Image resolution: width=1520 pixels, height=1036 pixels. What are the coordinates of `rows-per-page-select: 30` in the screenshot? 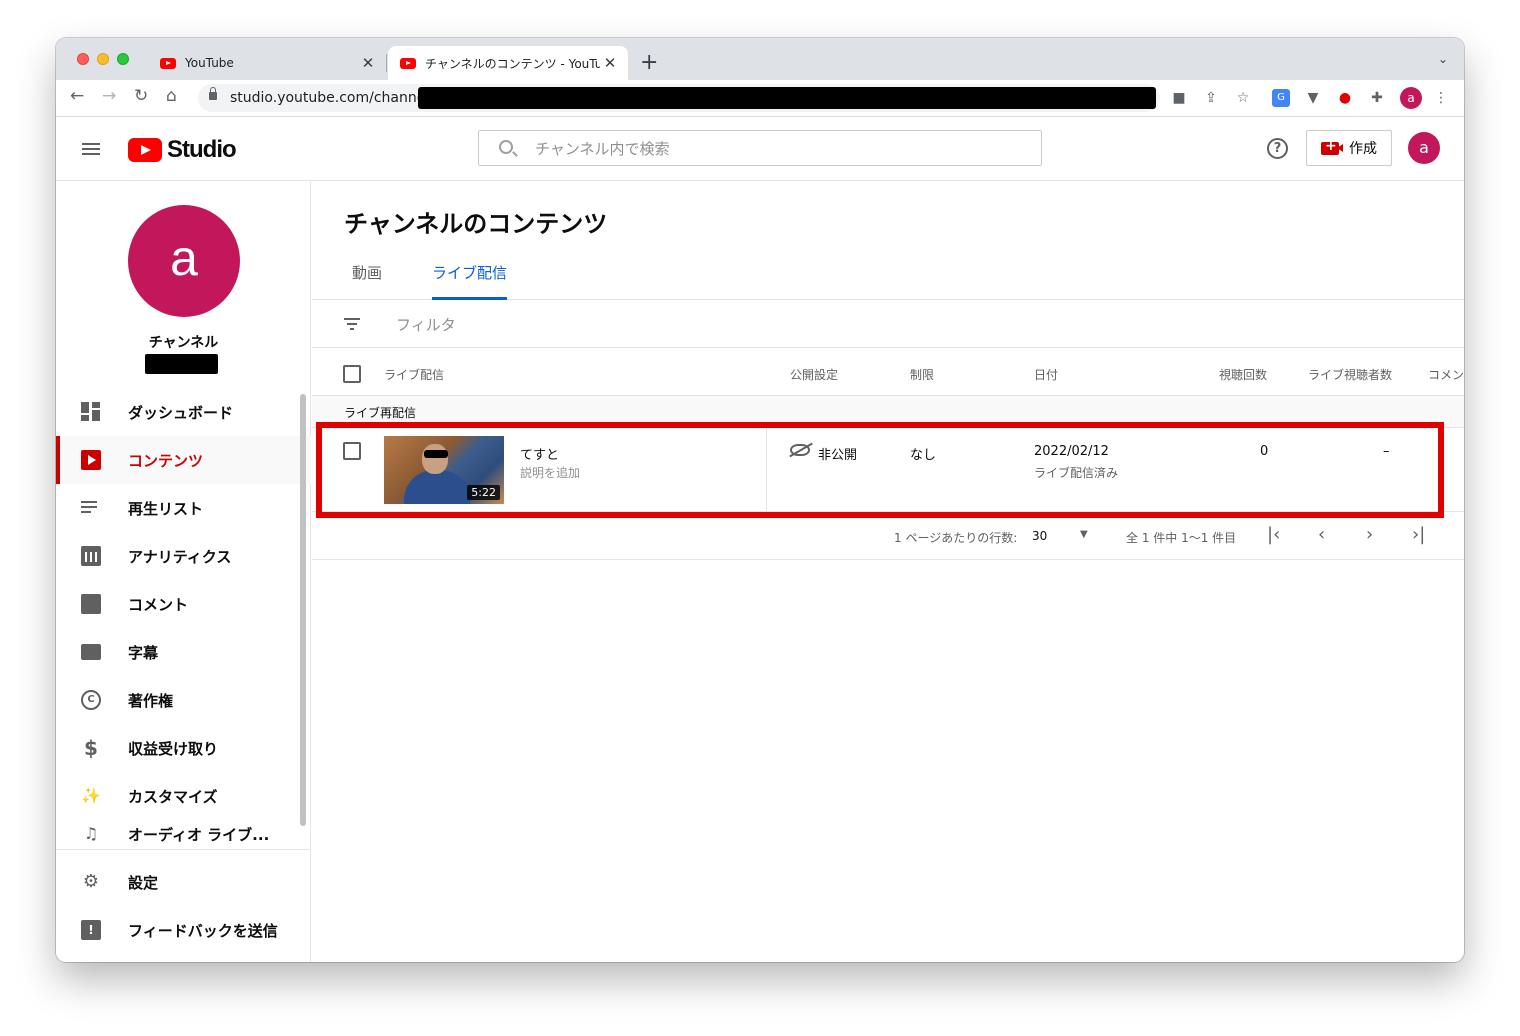 It's located at (1039, 536).